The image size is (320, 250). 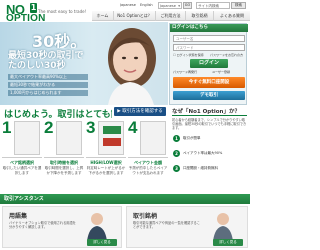 I want to click on nav-item-usage: ご利用方法, so click(x=171, y=16).